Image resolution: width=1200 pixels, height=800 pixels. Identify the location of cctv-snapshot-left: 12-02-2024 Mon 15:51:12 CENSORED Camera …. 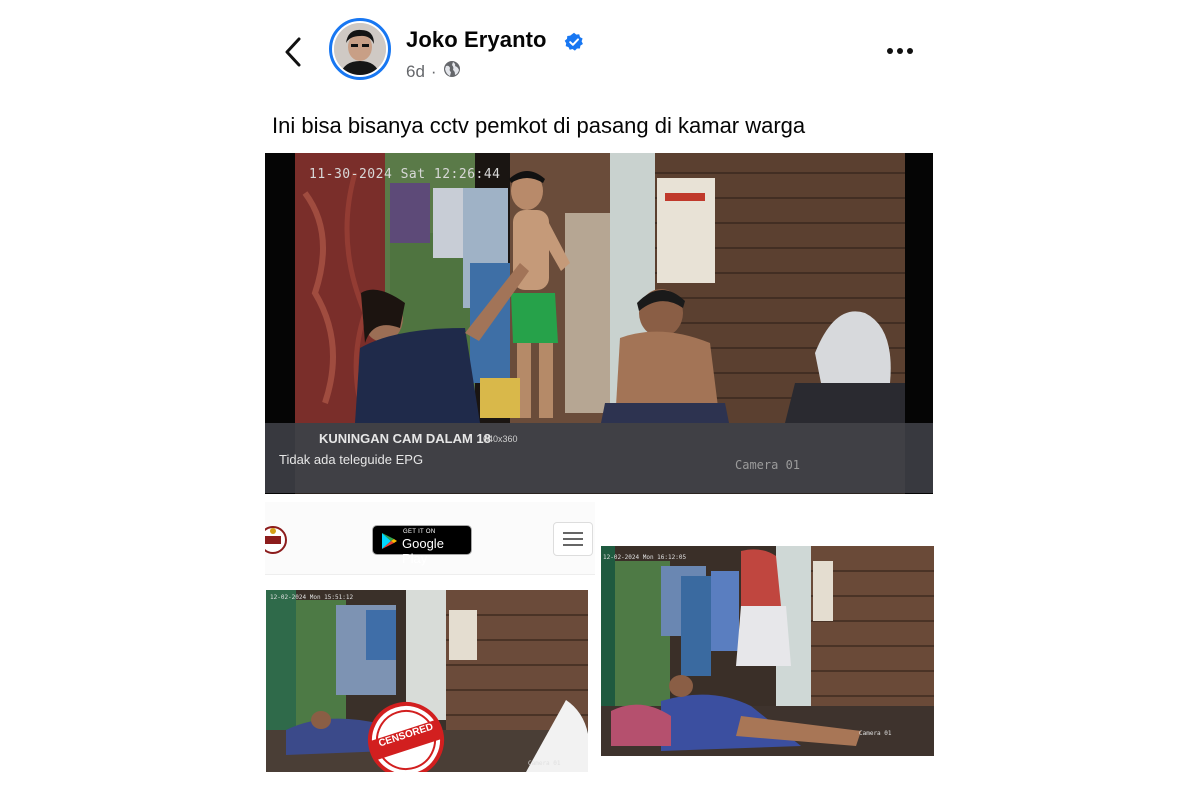
(427, 681).